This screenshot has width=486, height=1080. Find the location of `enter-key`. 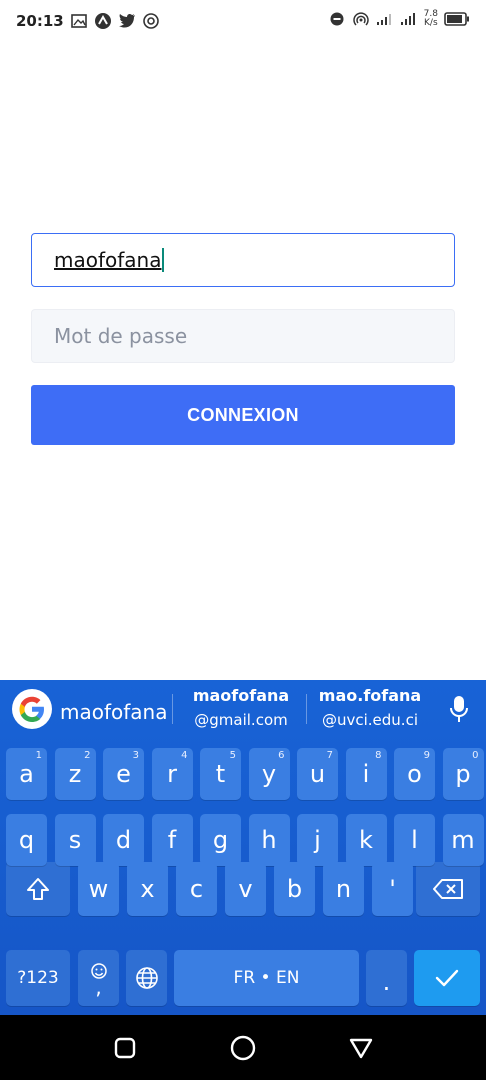

enter-key is located at coordinates (447, 978).